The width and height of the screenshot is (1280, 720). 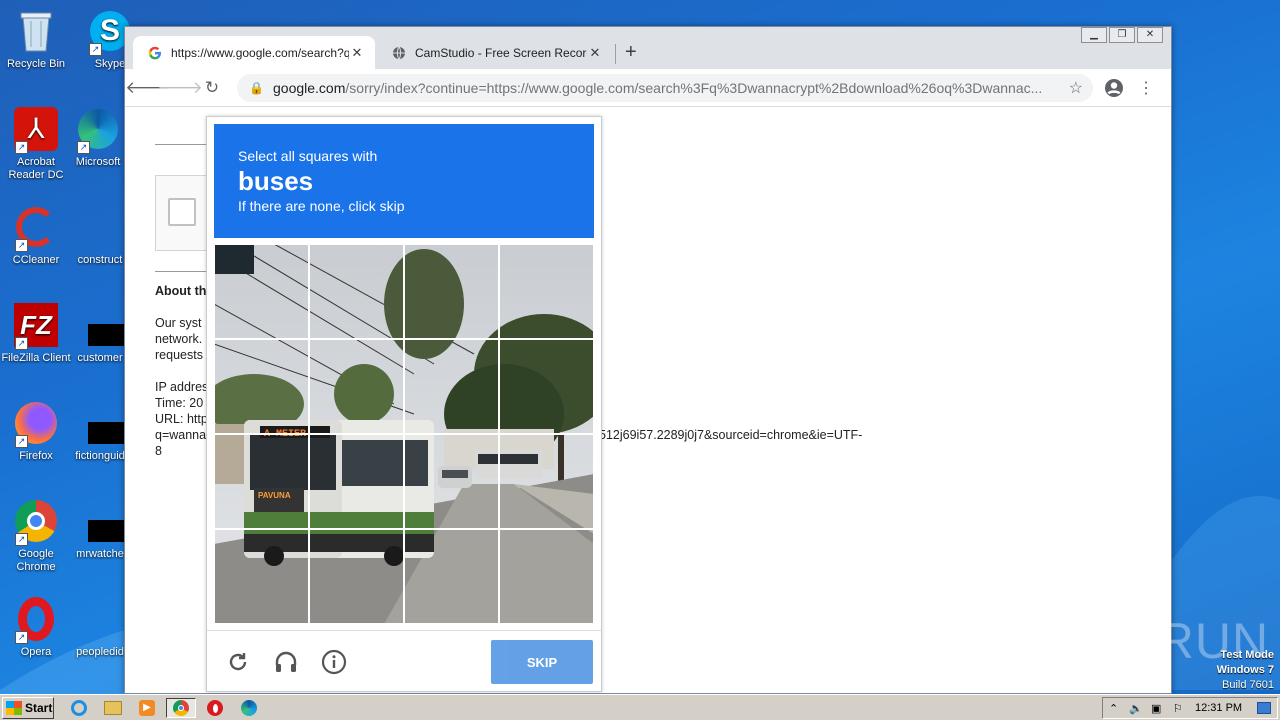 I want to click on desktop-icon-label: fictionguid, so click(x=100, y=456).